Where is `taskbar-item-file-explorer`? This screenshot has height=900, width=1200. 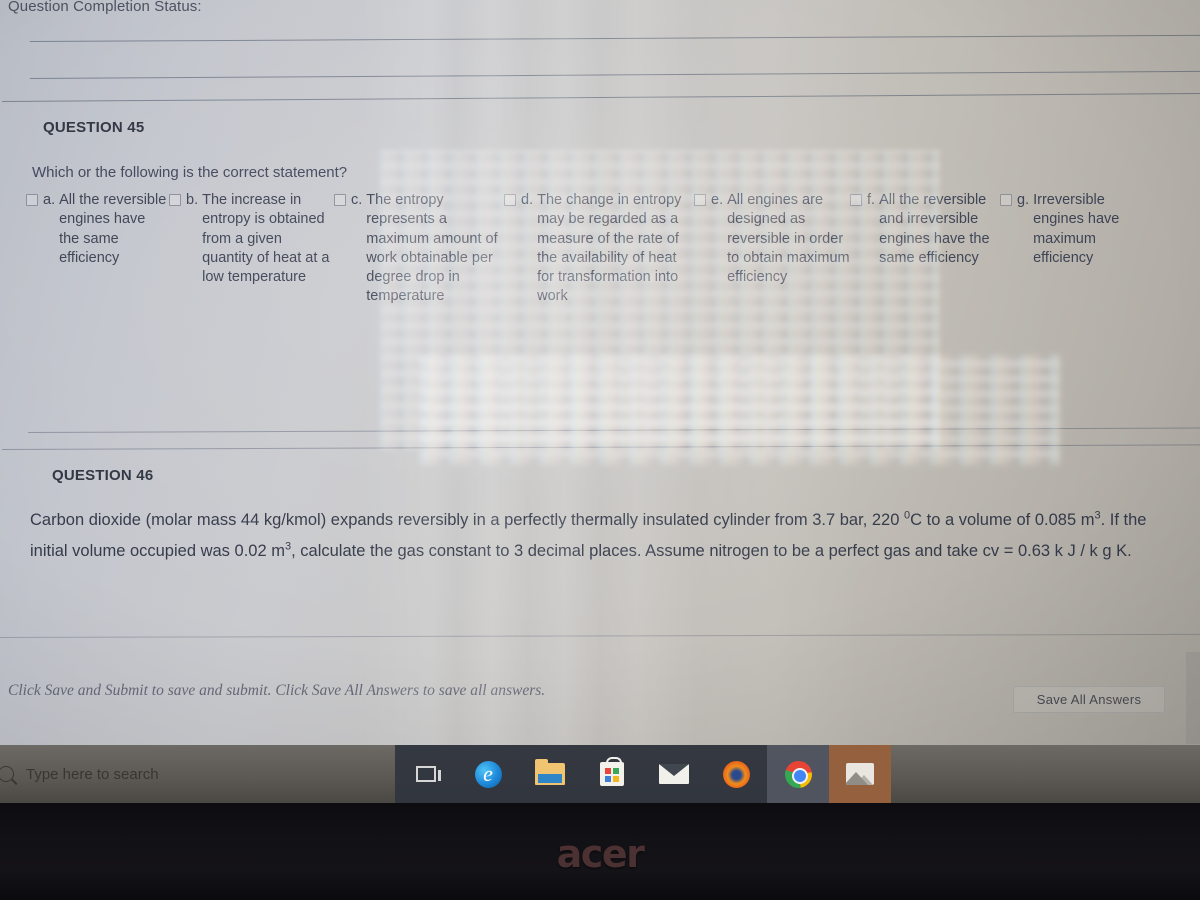
taskbar-item-file-explorer is located at coordinates (550, 774).